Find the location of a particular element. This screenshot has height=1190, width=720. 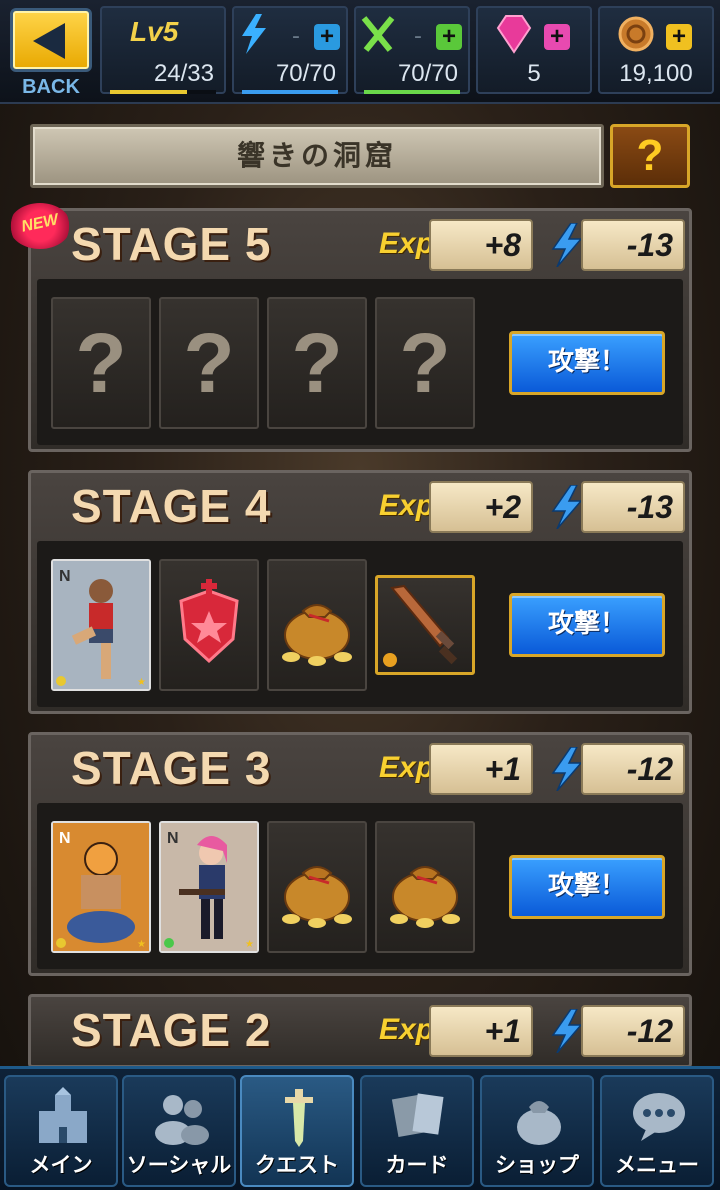

fighter-card-icon: N ★ is located at coordinates (101, 625).